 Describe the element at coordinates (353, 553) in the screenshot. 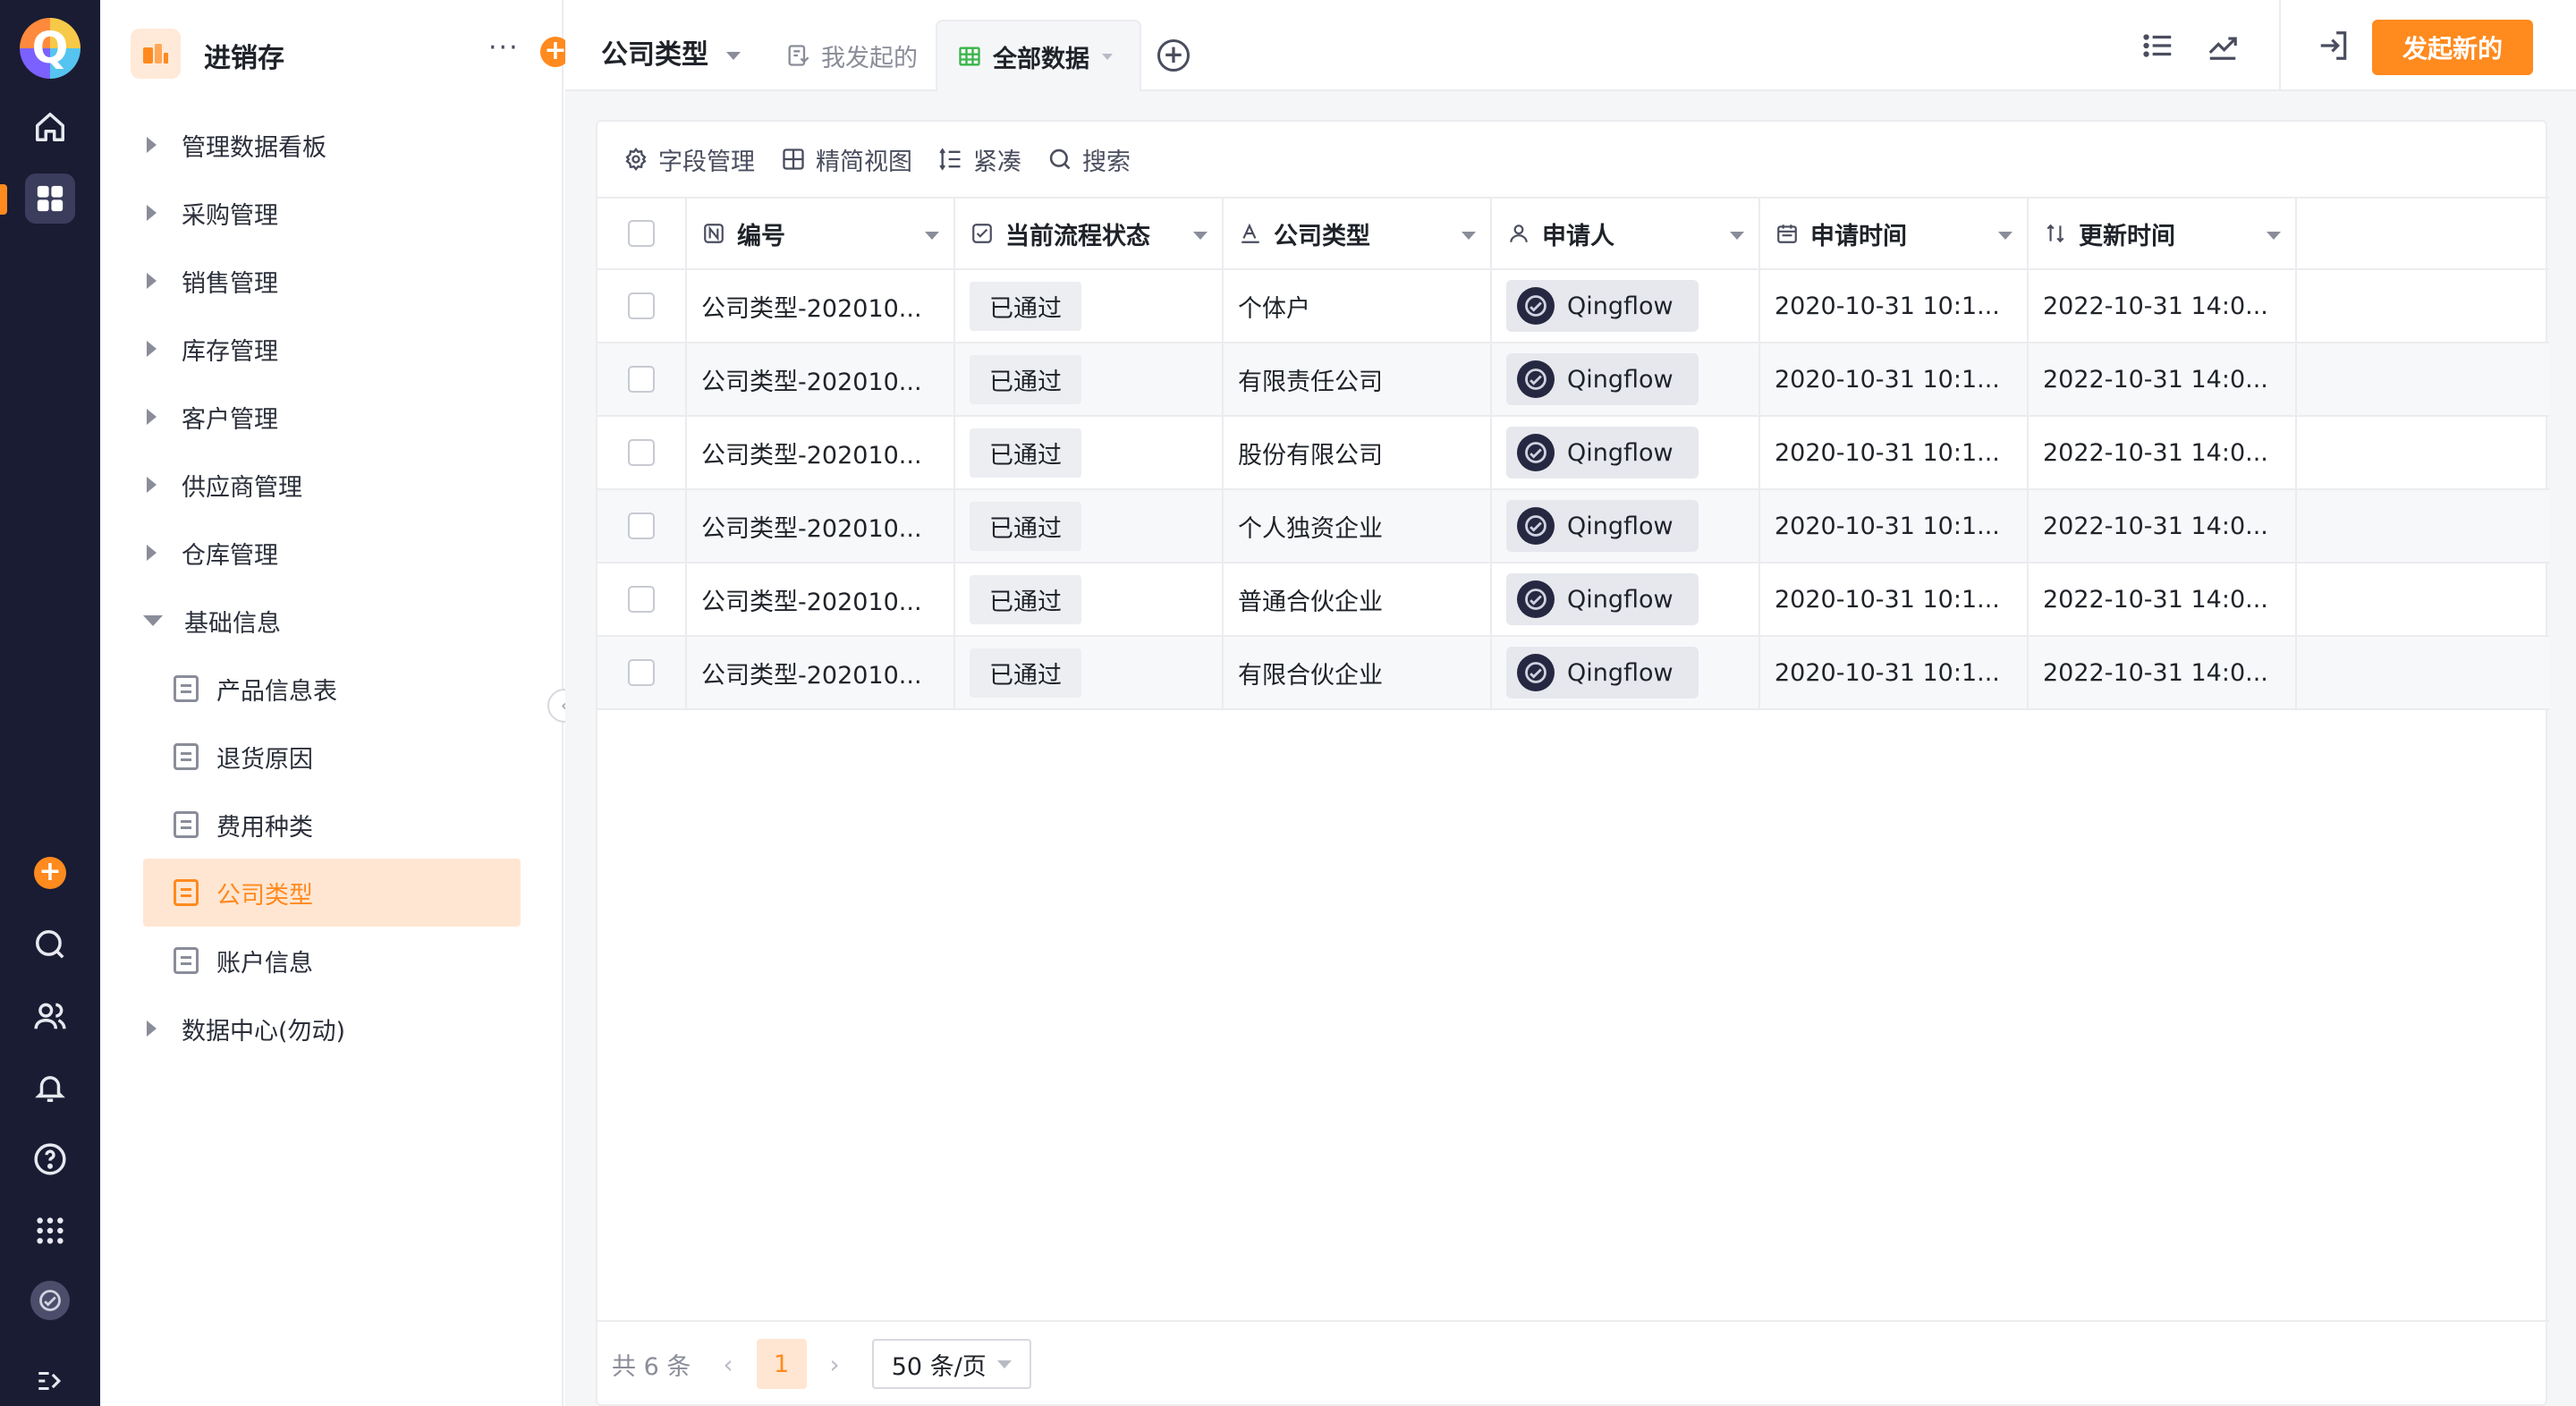

I see `sidebar-item-warehouse: 仓库管理` at that location.